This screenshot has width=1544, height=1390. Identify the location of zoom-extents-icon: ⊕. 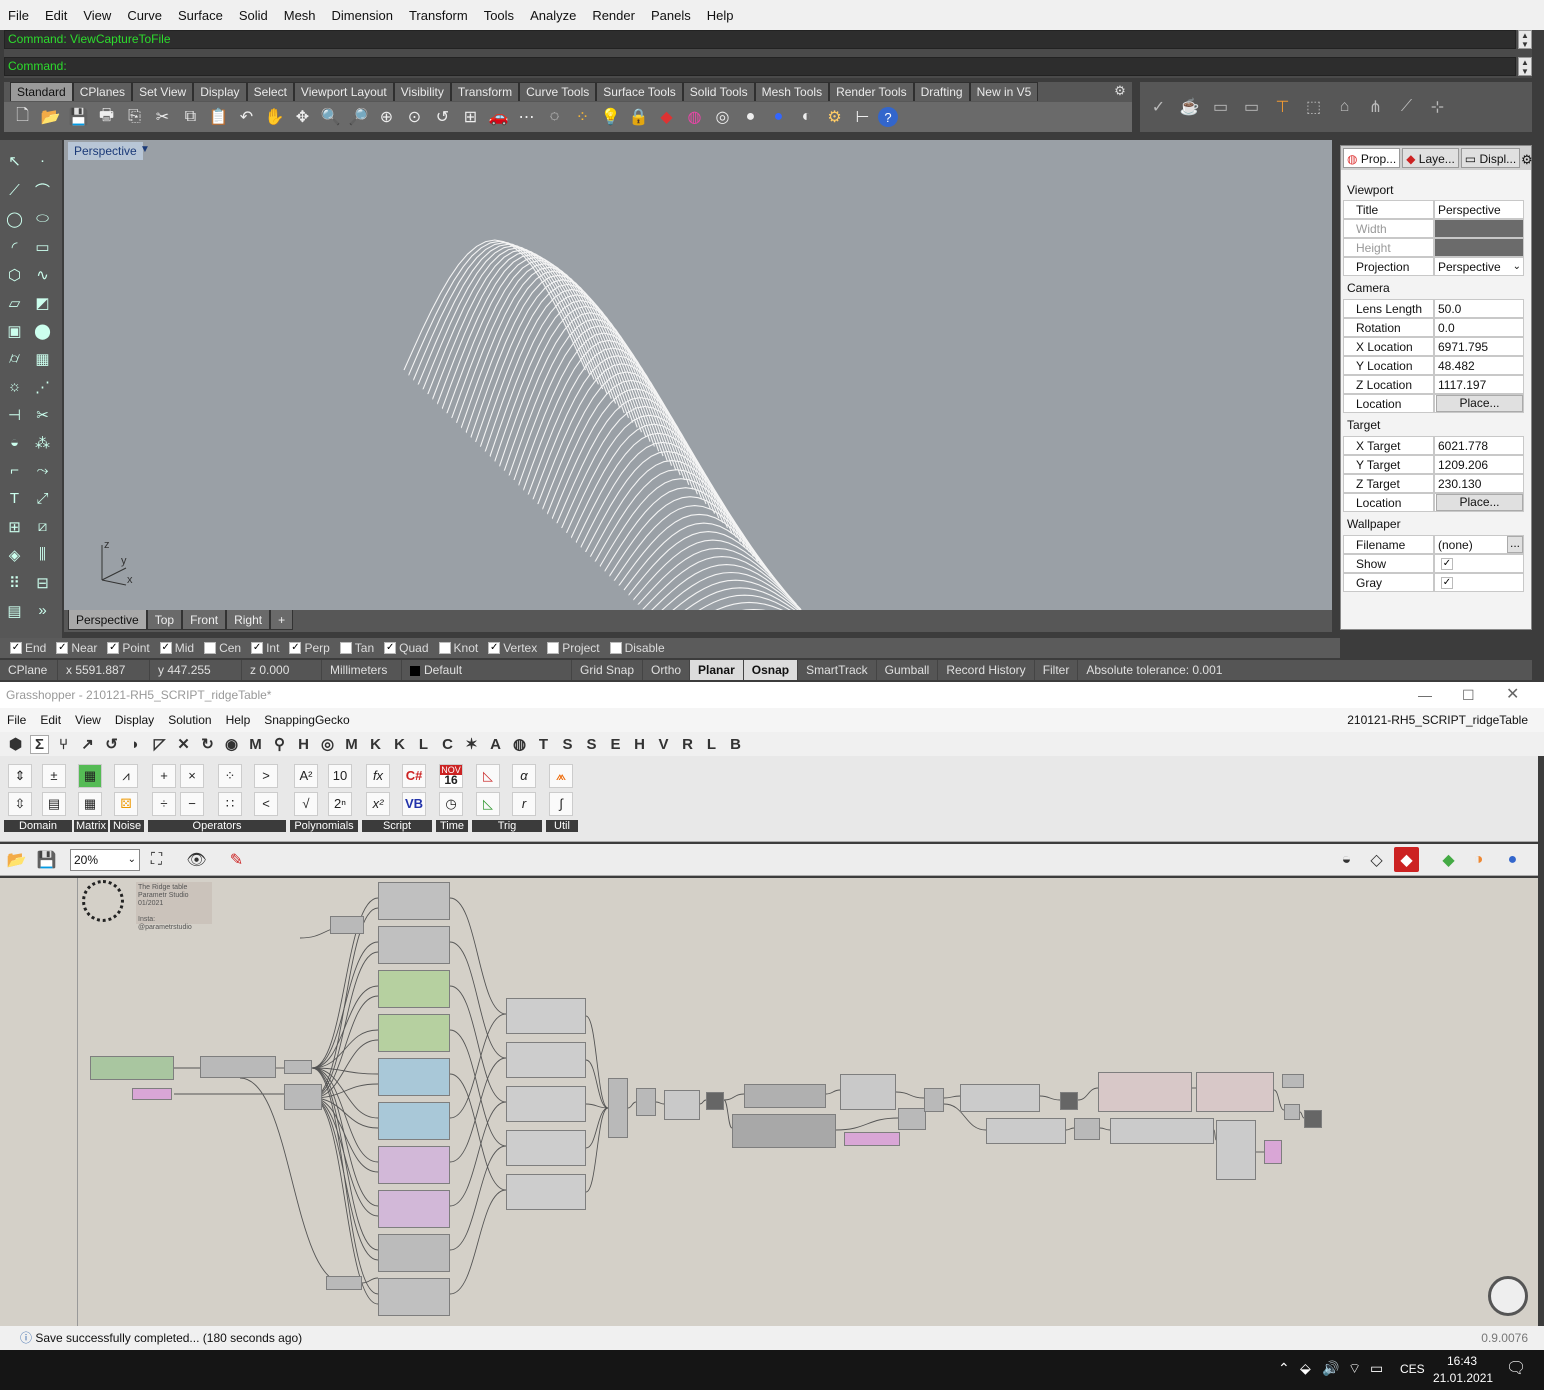
(386, 117).